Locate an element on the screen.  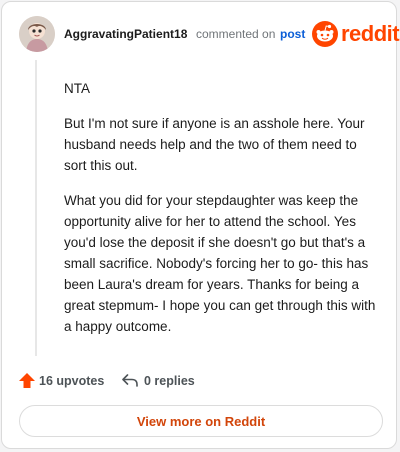
avatar-icon is located at coordinates (37, 34).